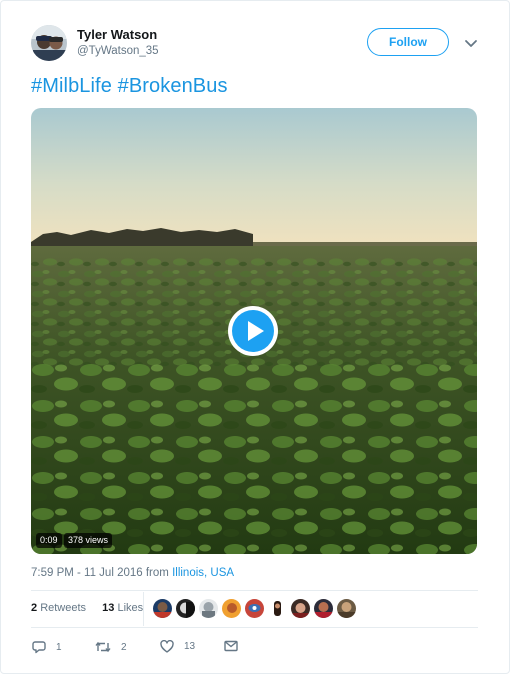 This screenshot has height=674, width=510. Describe the element at coordinates (88, 540) in the screenshot. I see `video-views: 378 views` at that location.